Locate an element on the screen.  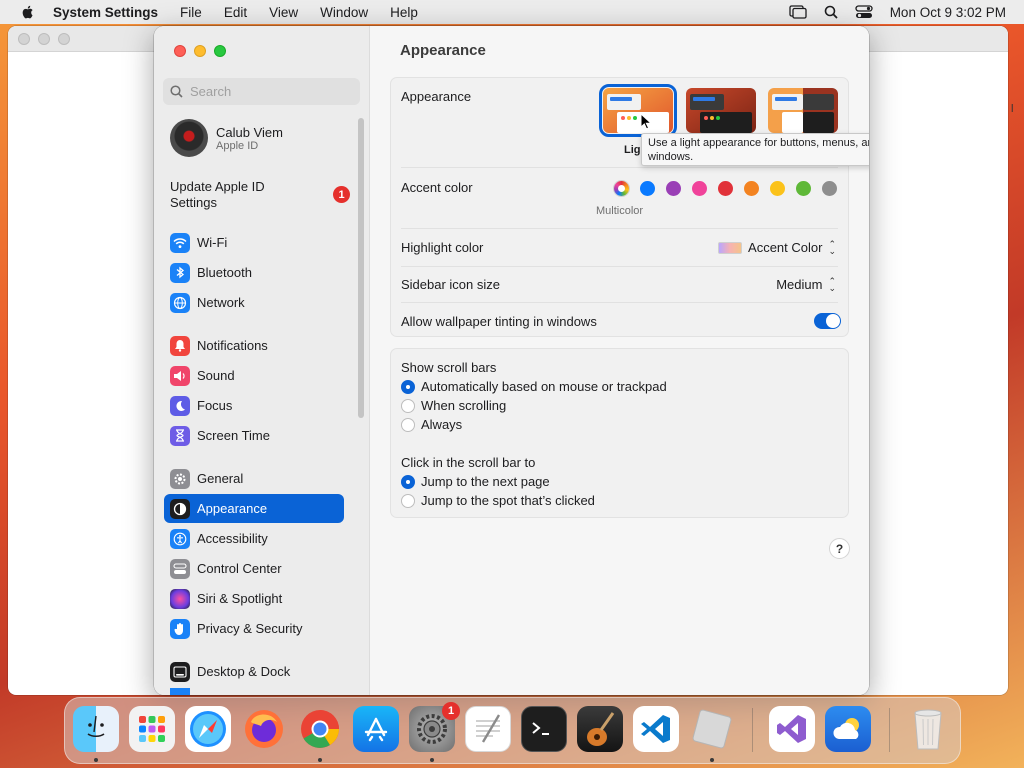
menu-view: View is located at coordinates (283, 12).